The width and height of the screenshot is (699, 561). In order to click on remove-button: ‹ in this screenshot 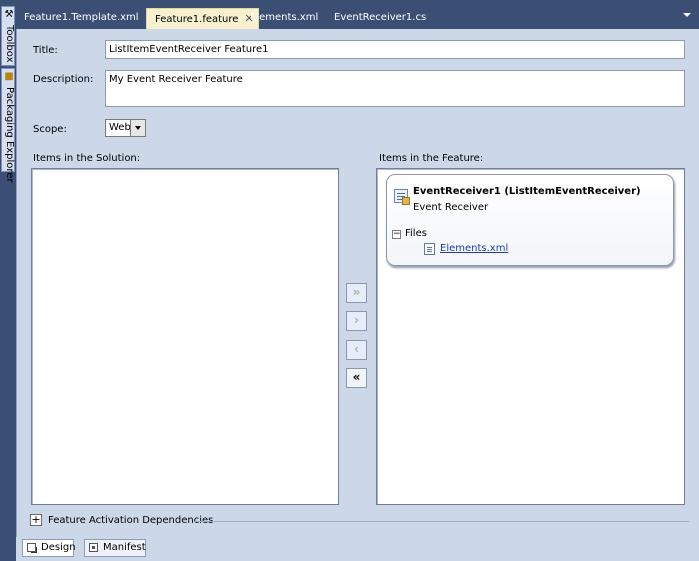, I will do `click(356, 350)`.